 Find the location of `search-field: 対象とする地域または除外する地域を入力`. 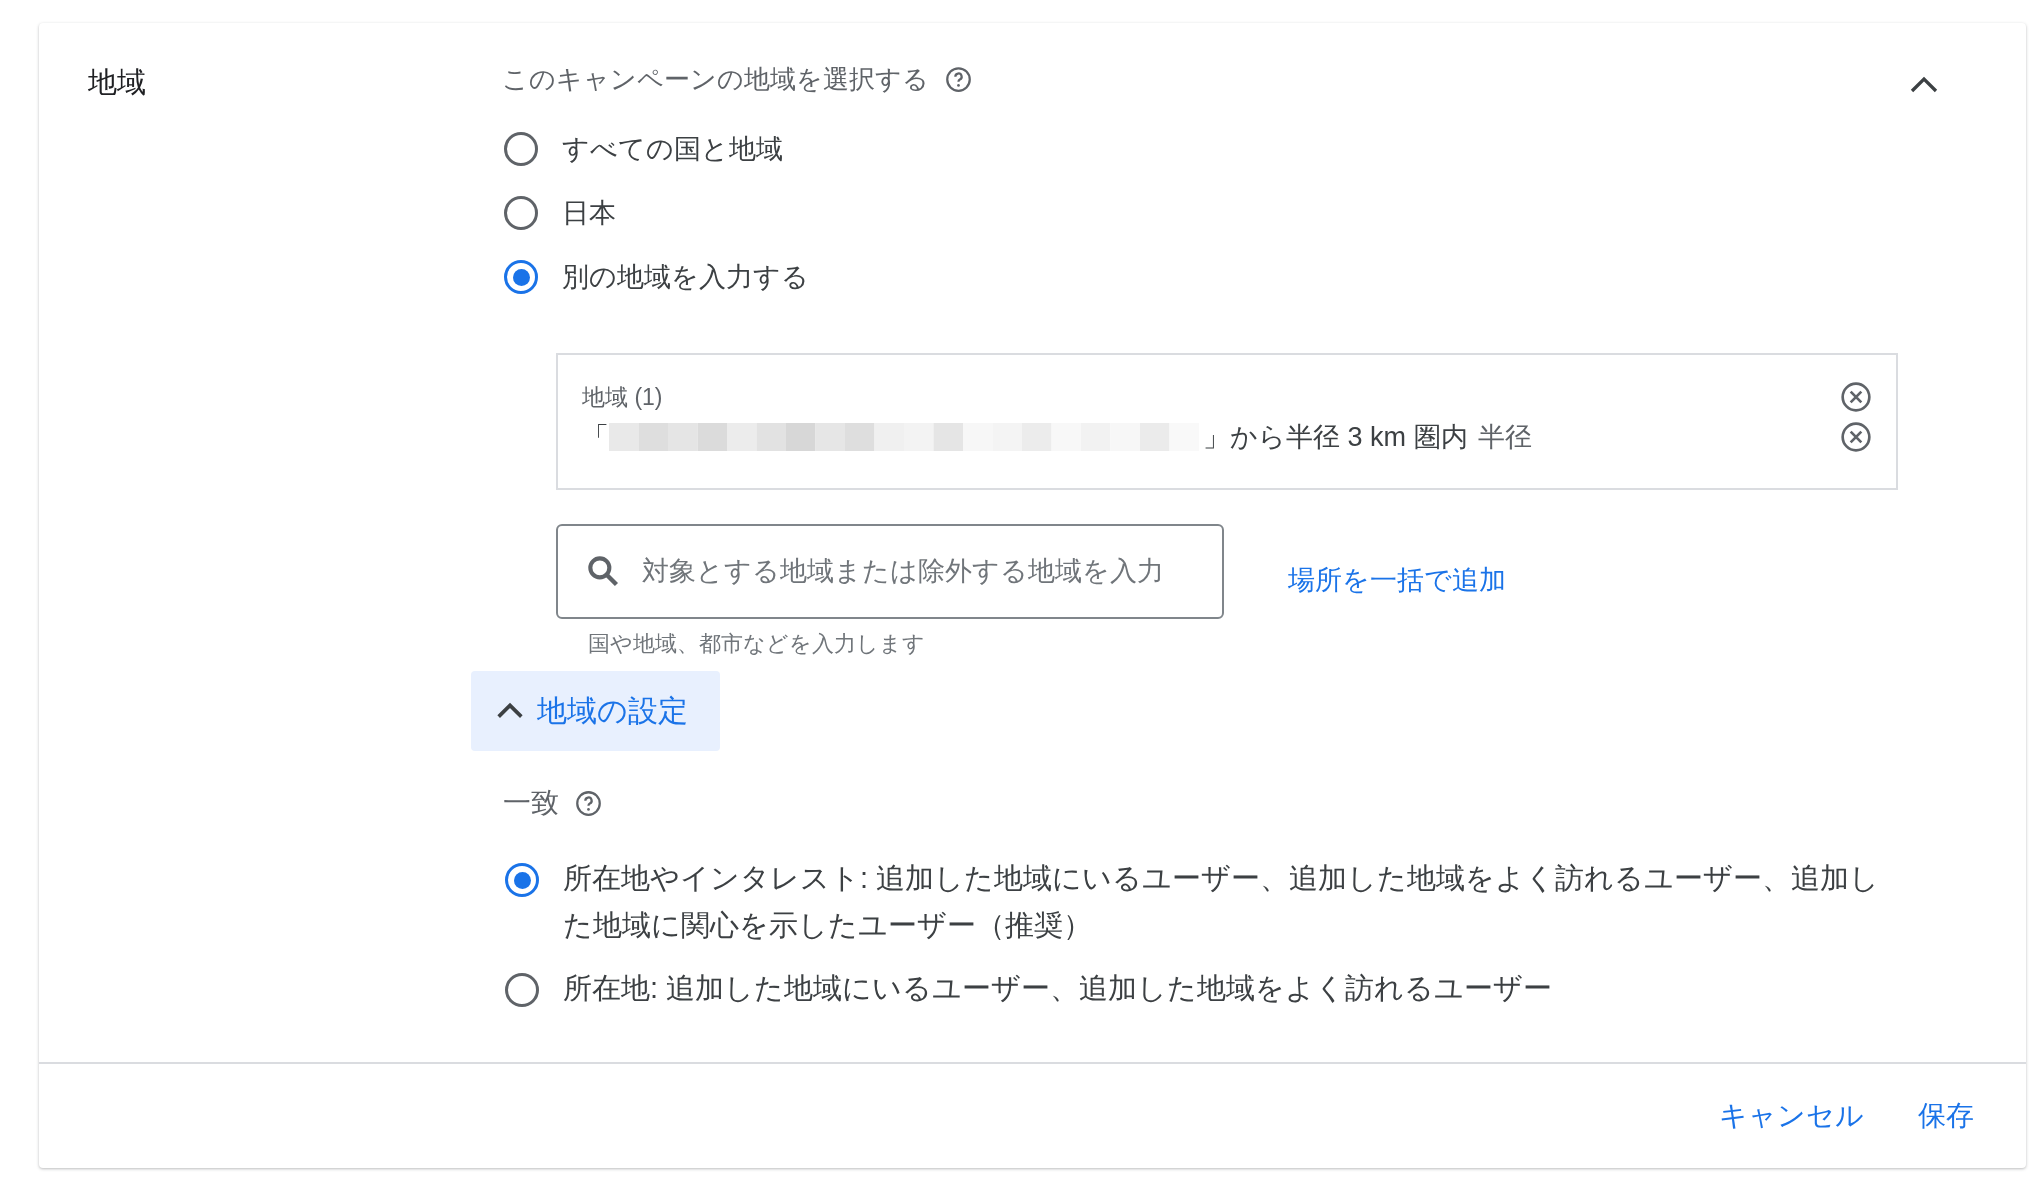

search-field: 対象とする地域または除外する地域を入力 is located at coordinates (890, 571).